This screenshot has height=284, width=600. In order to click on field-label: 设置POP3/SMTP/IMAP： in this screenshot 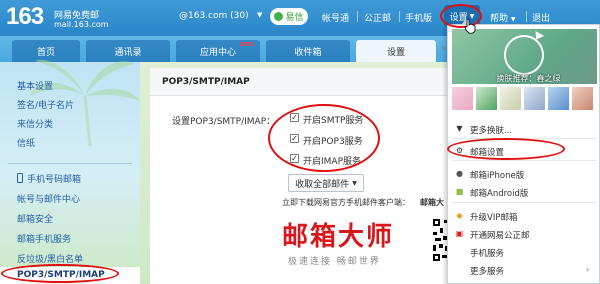, I will do `click(224, 122)`.